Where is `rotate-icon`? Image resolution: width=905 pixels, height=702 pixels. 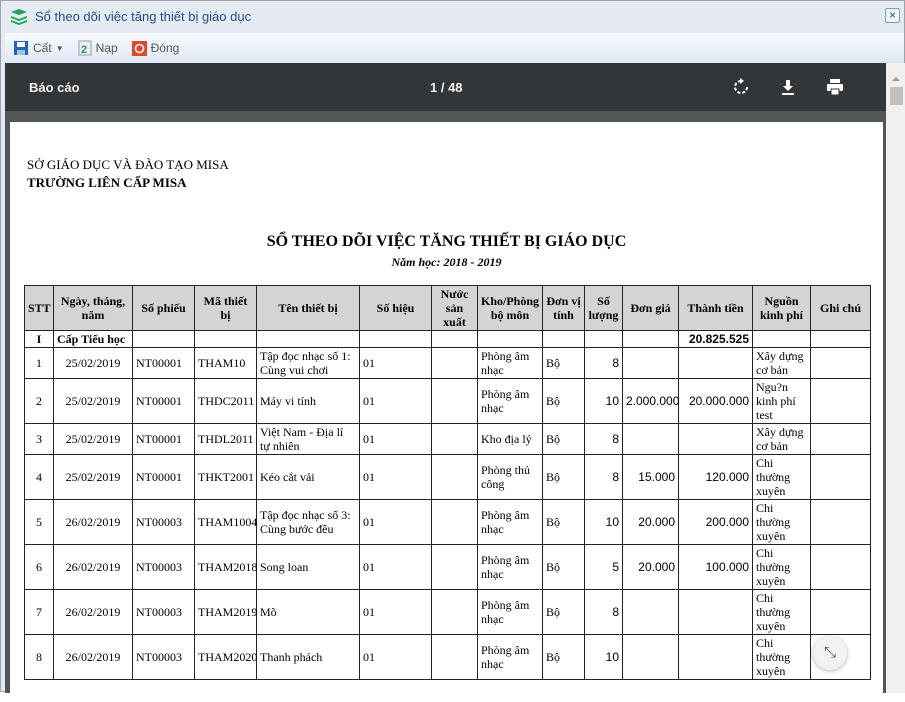 rotate-icon is located at coordinates (741, 87).